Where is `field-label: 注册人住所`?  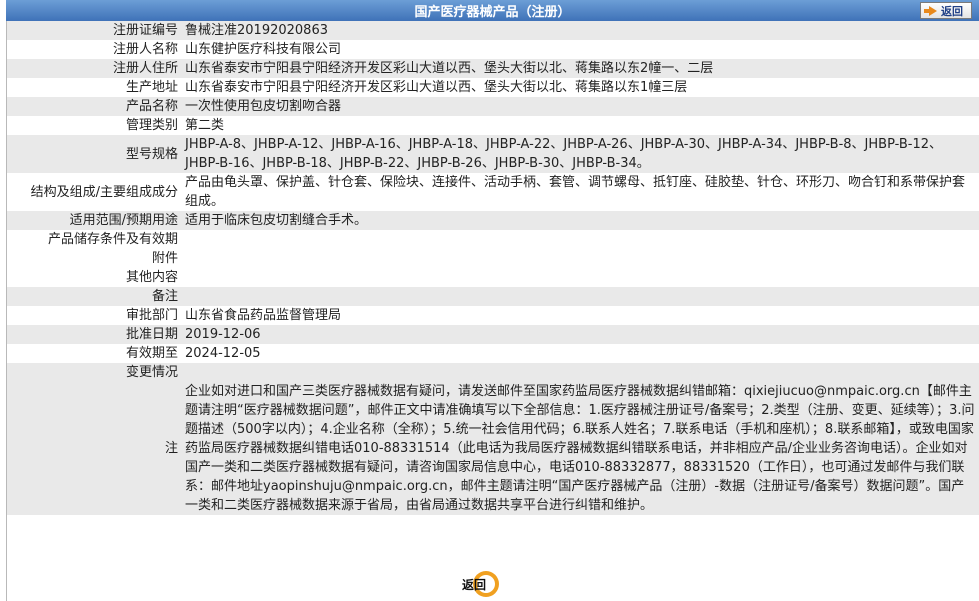 field-label: 注册人住所 is located at coordinates (94, 68).